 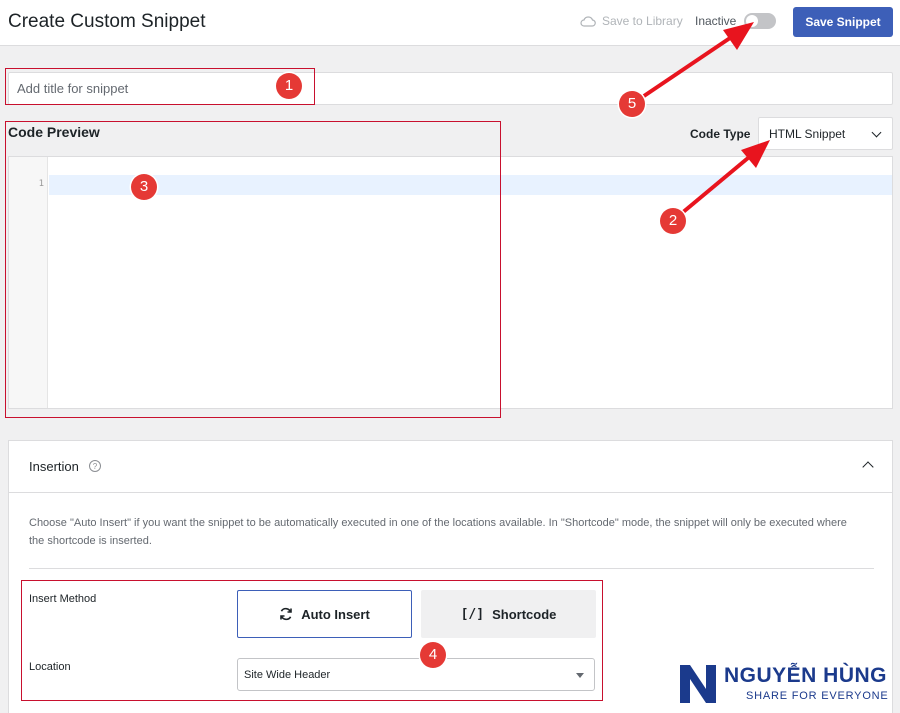 I want to click on location-select: Site Wide Header, so click(x=416, y=674).